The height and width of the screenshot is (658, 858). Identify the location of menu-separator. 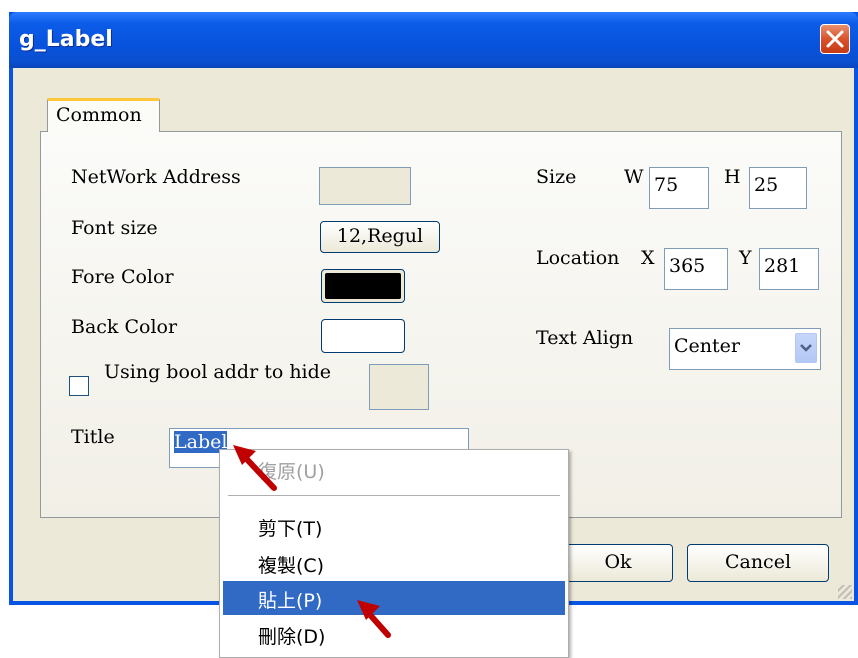
(394, 495).